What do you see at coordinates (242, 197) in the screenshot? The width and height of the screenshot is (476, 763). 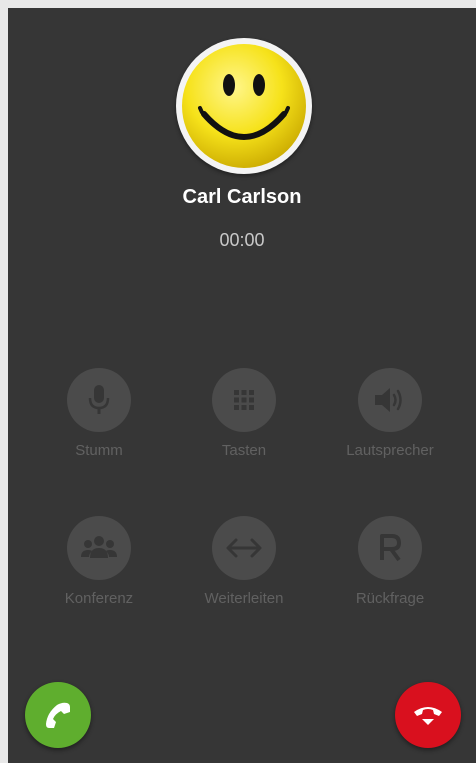 I see `caller-name: Carl Carlson` at bounding box center [242, 197].